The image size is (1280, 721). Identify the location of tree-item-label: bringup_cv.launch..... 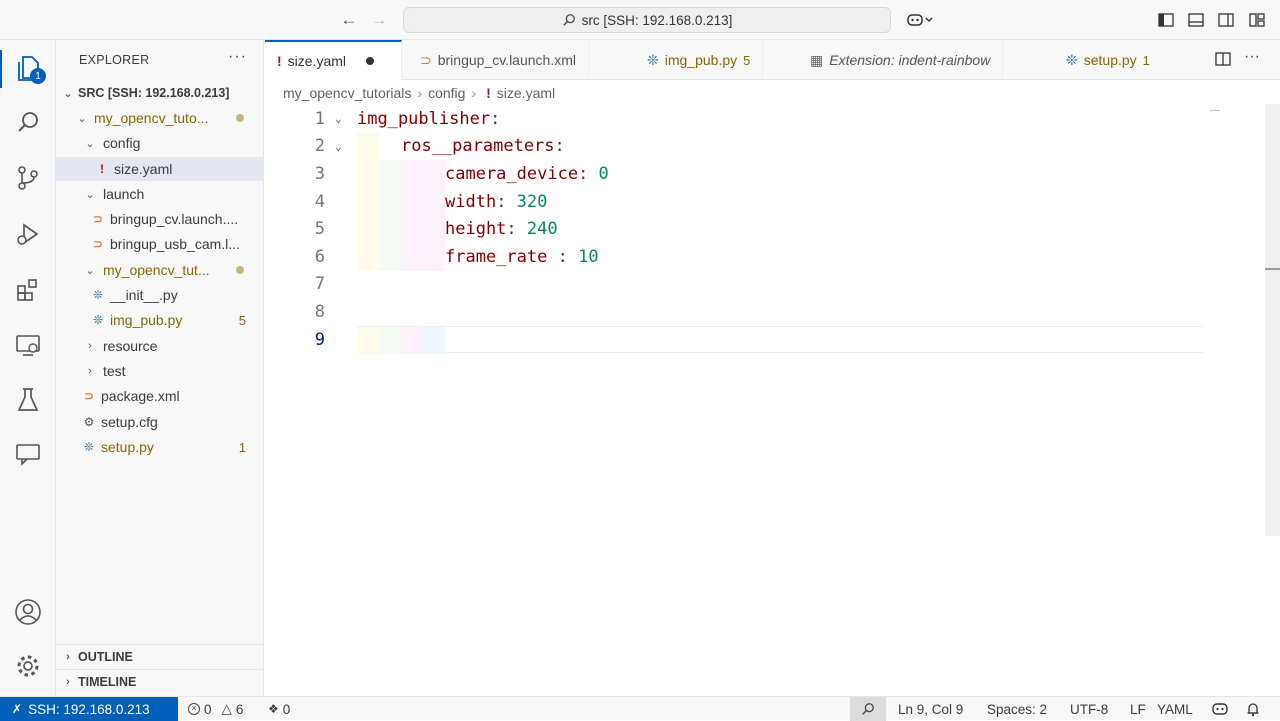
(174, 219).